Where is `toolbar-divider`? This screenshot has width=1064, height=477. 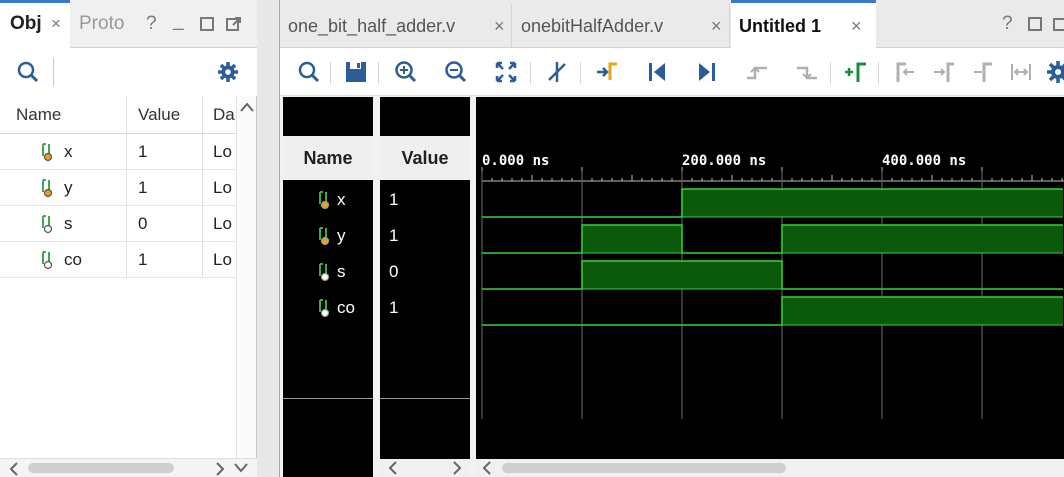
toolbar-divider is located at coordinates (53, 72).